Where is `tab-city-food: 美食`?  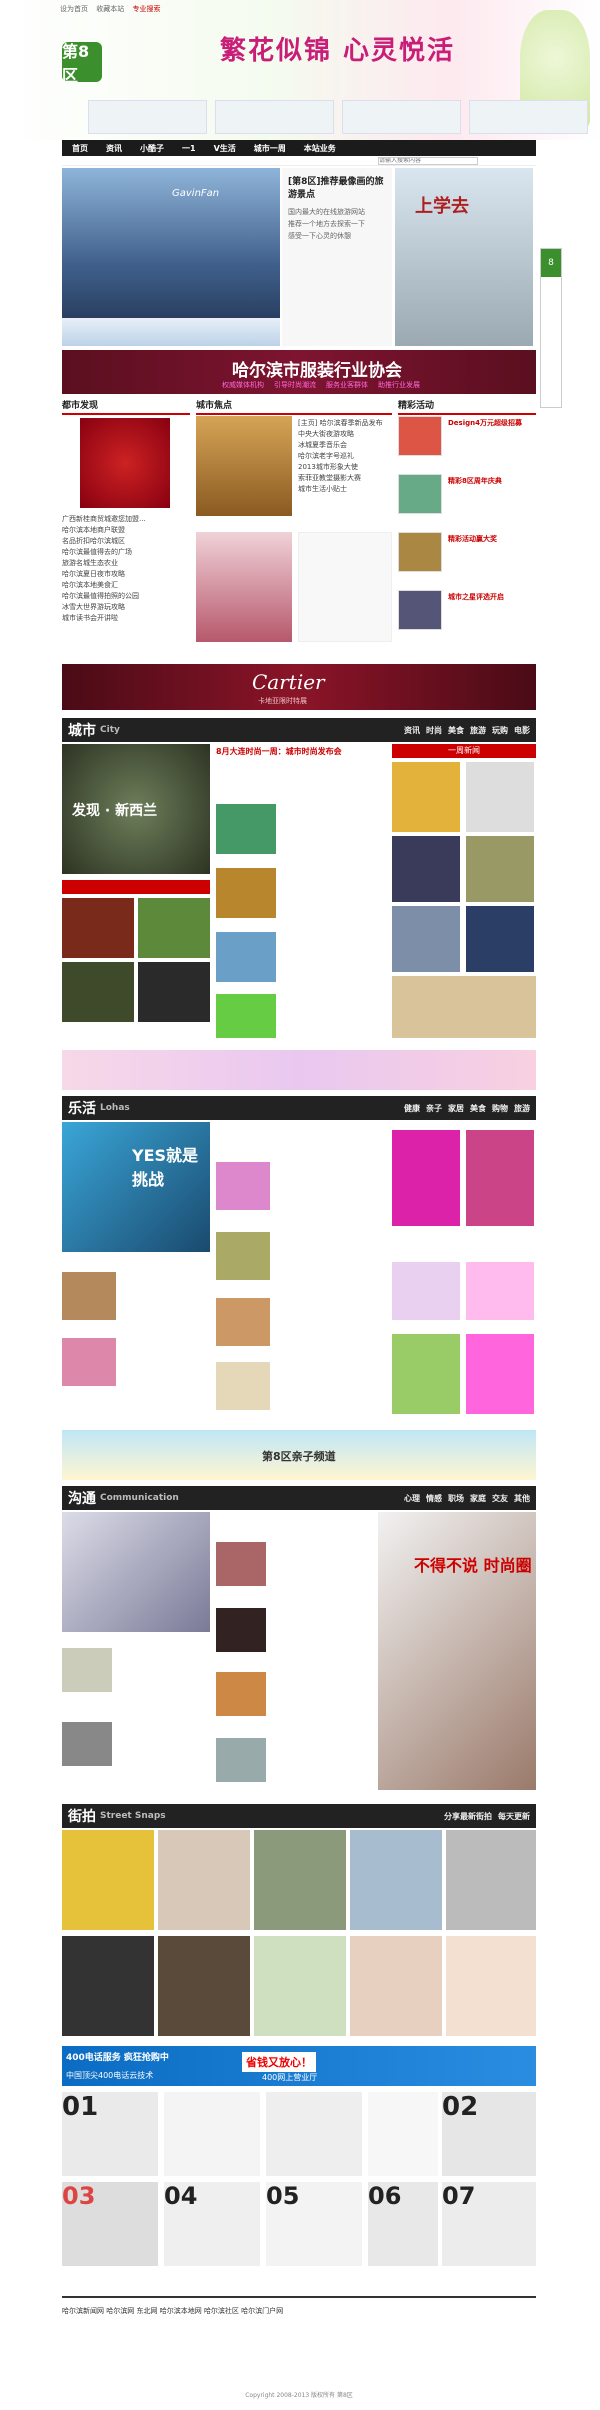
tab-city-food: 美食 is located at coordinates (456, 730).